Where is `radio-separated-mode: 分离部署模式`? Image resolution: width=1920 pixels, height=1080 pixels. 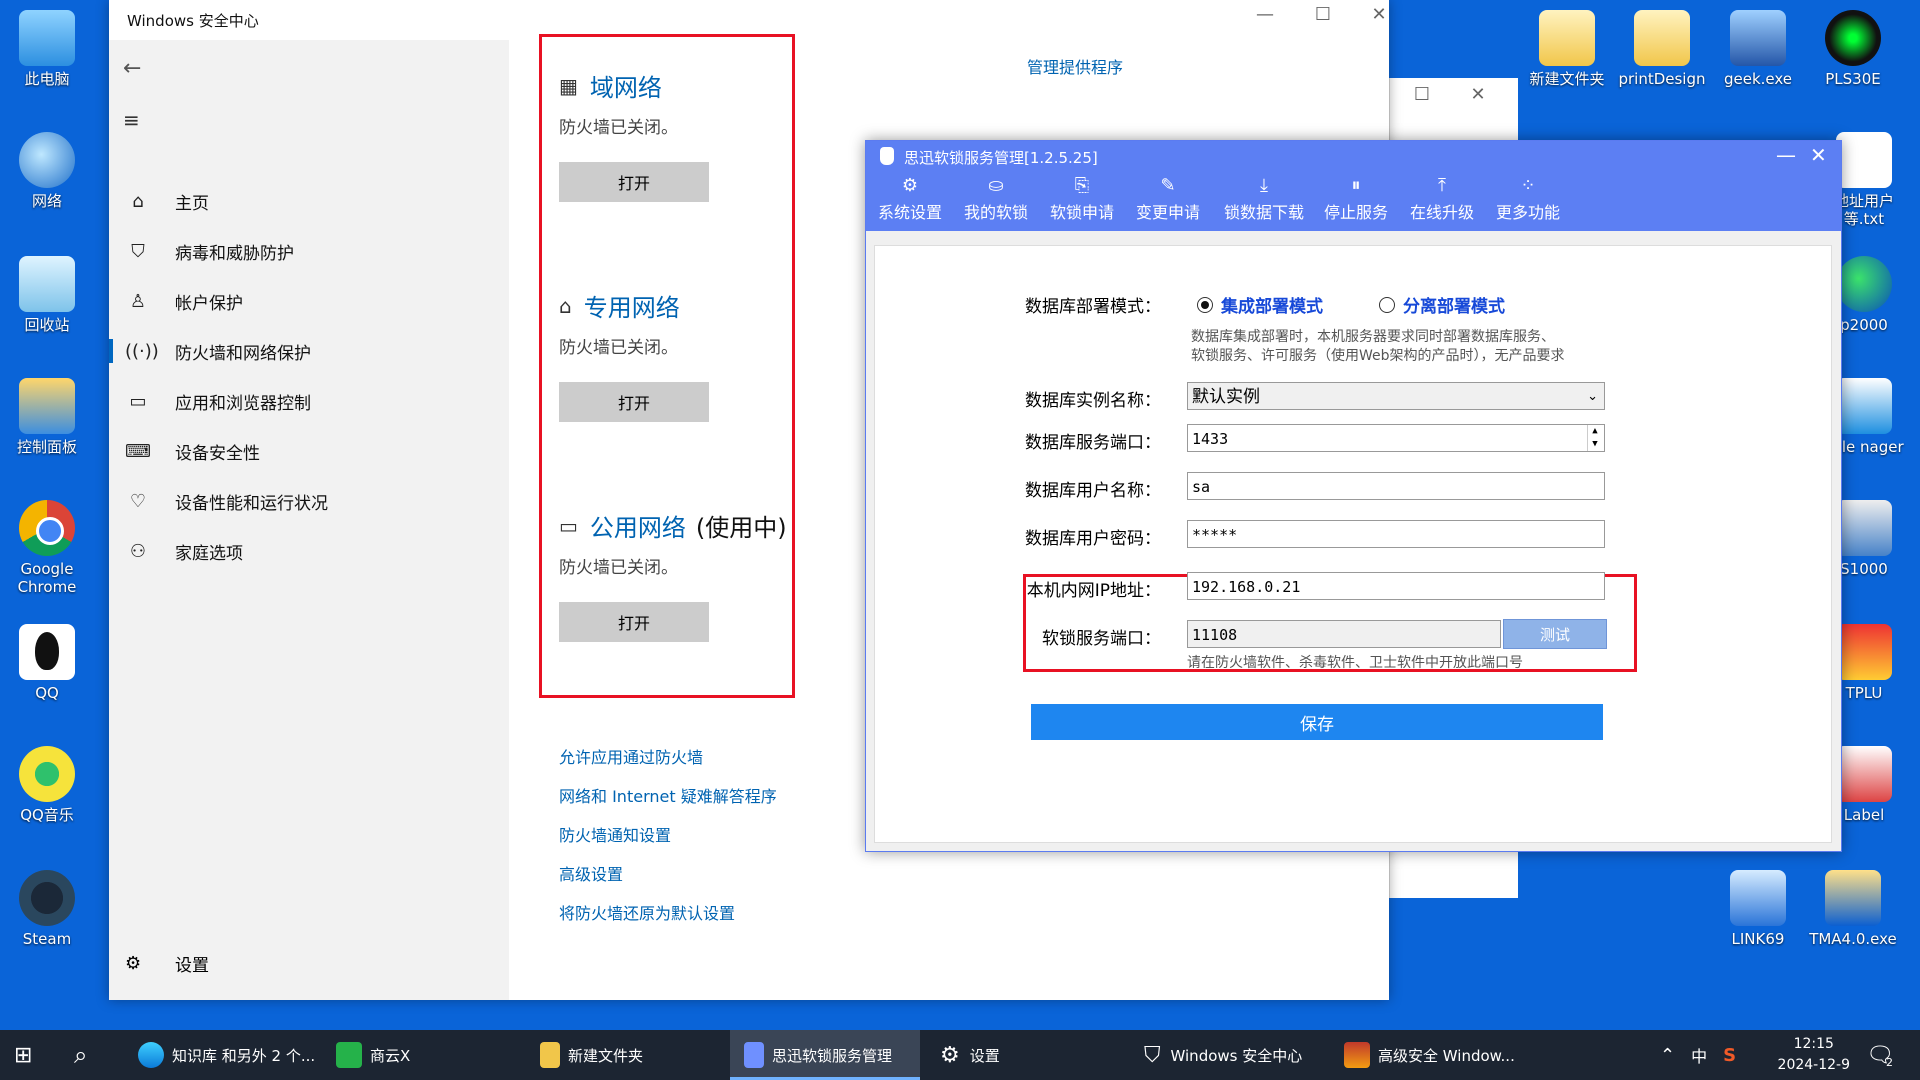 radio-separated-mode: 分离部署模式 is located at coordinates (1442, 304).